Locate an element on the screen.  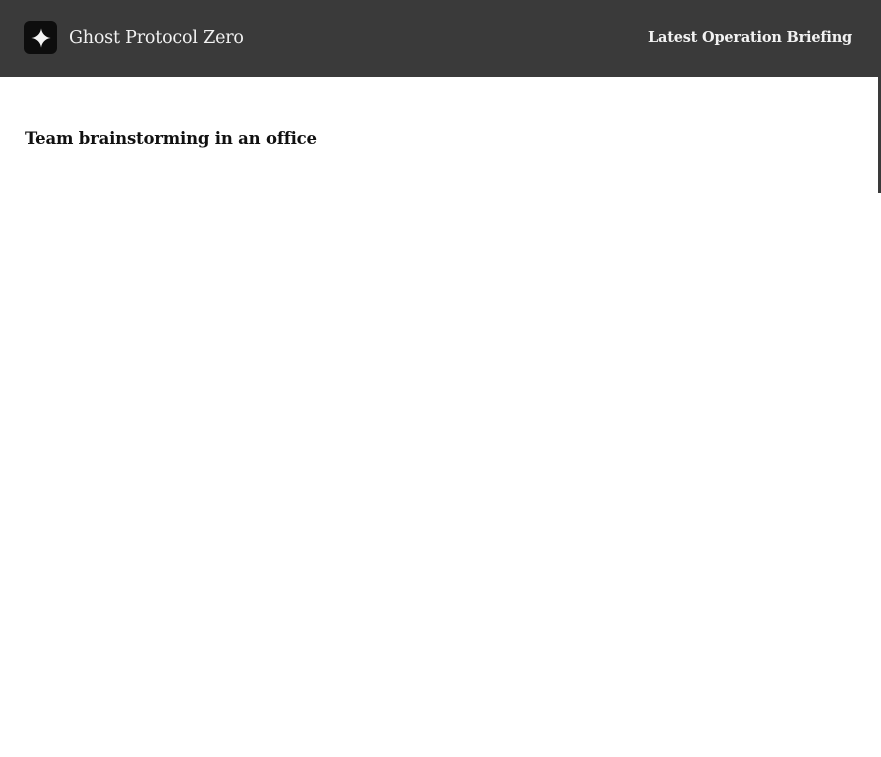
nav-link-latest-operation-briefing: Latest Operation Briefing is located at coordinates (750, 38).